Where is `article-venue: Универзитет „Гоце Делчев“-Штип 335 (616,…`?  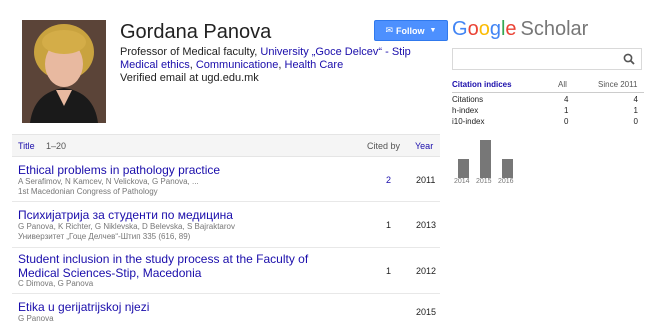
article-venue: Универзитет „Гоце Делчев“-Штип 335 (616,… is located at coordinates (104, 236).